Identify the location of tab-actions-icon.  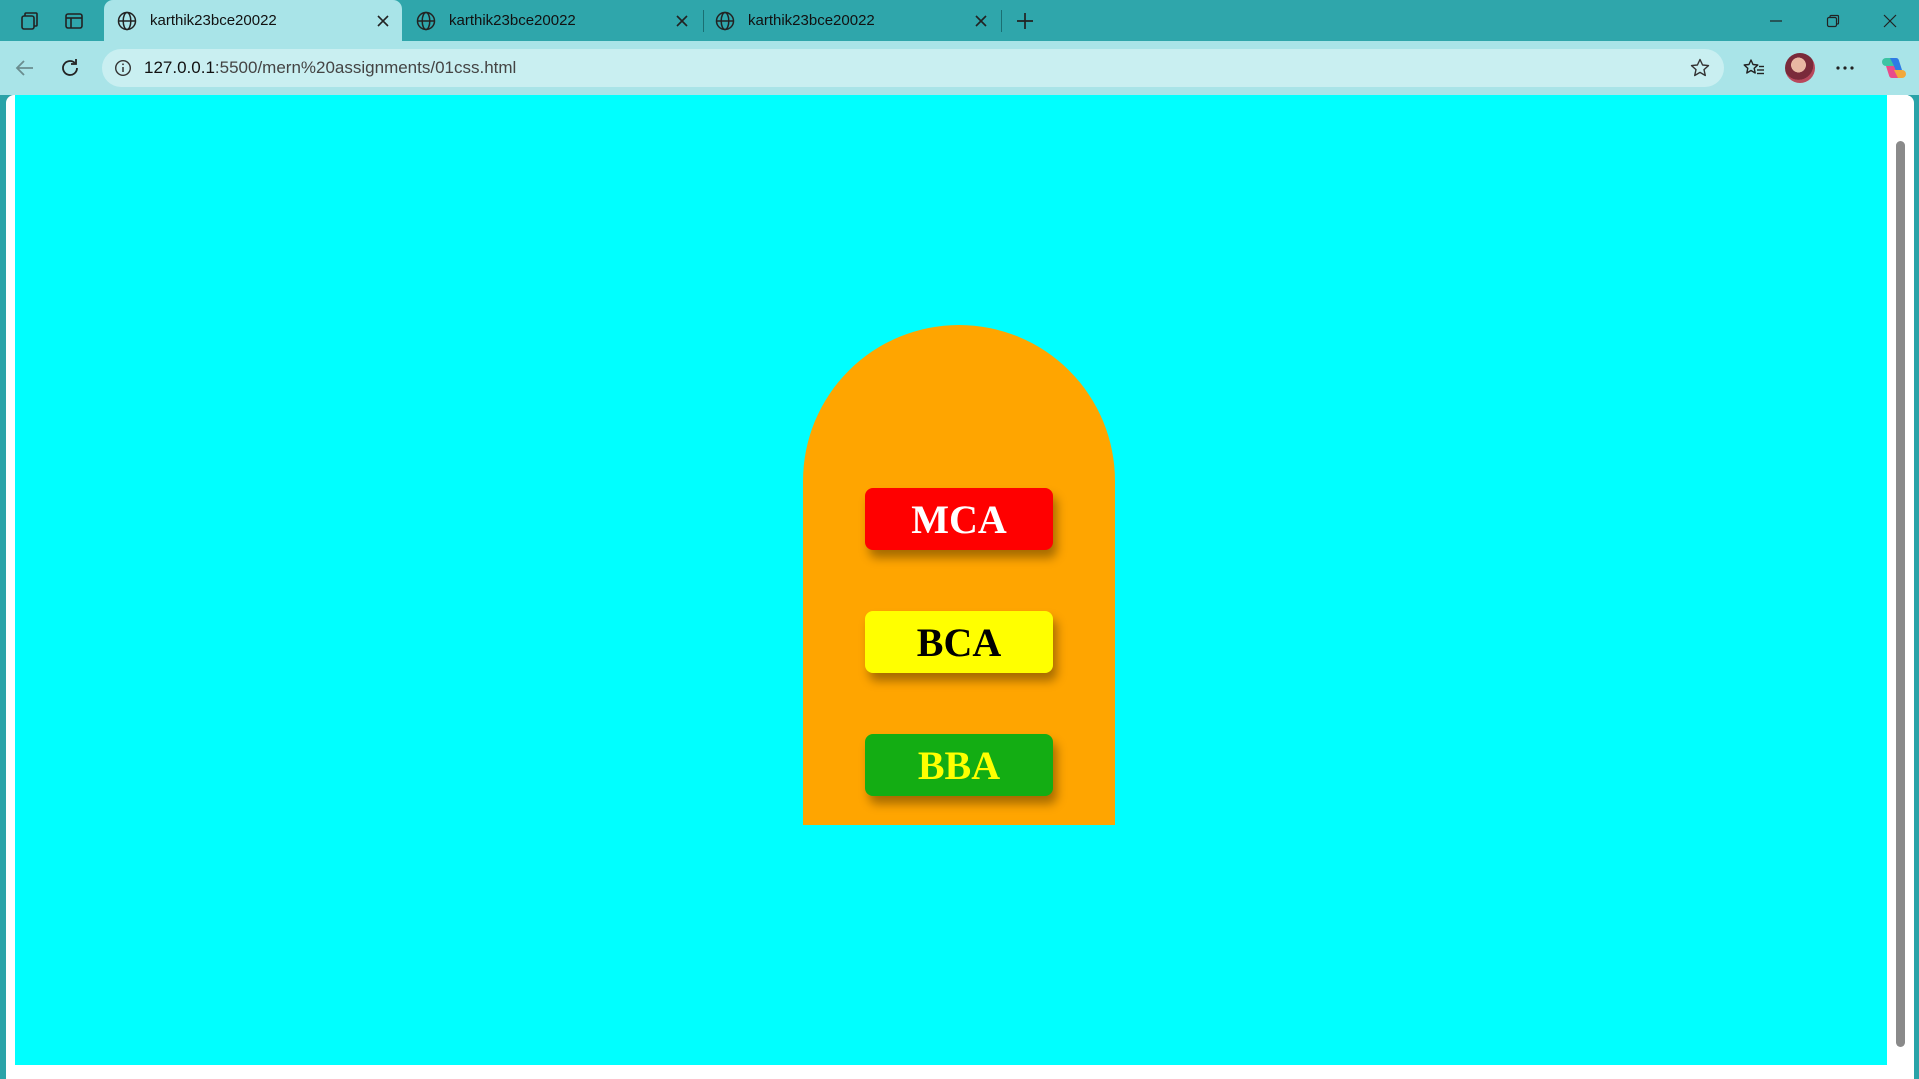
(74, 21).